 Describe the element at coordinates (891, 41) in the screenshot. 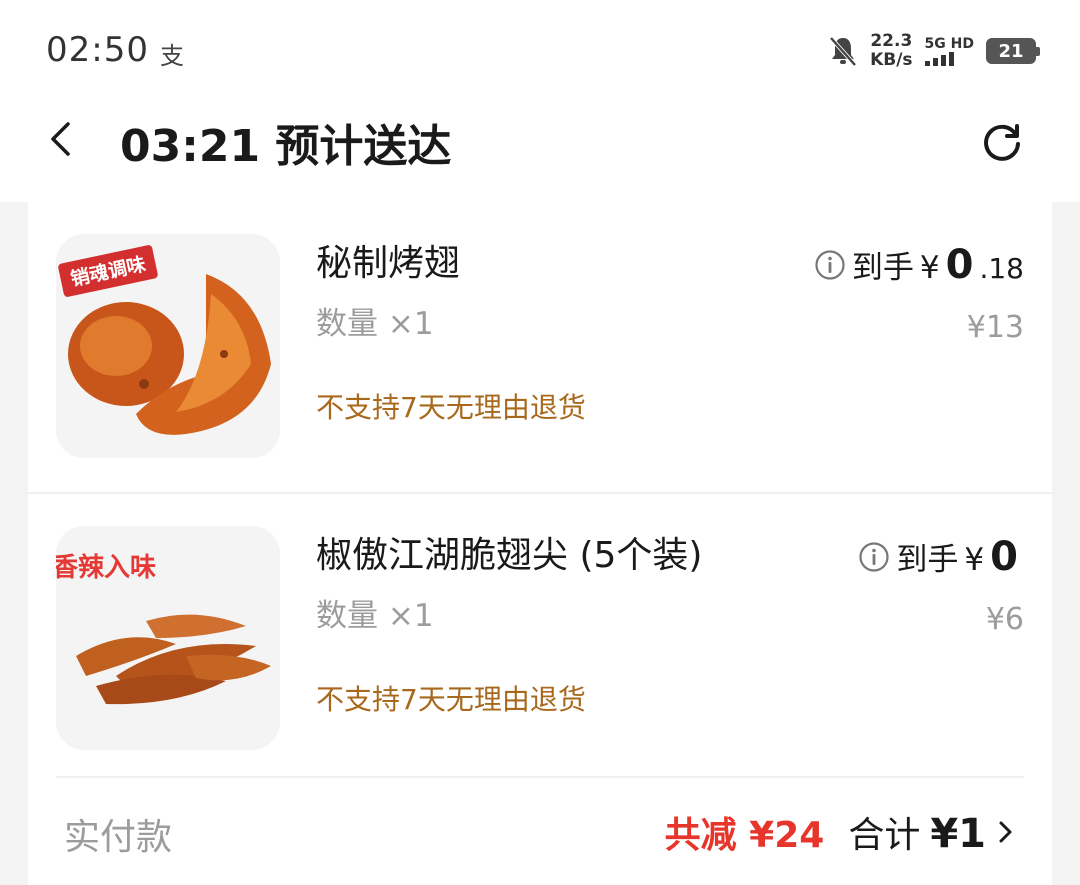

I see `network-speed-value: 22.3` at that location.